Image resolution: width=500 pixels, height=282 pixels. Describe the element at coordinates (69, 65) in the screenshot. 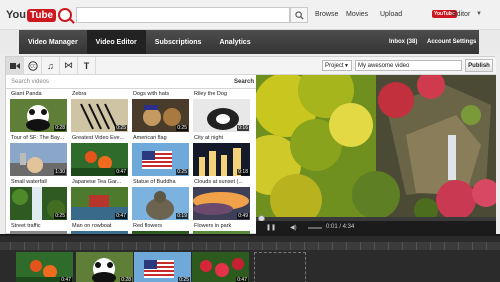

I see `transition-icon: ⋈` at that location.